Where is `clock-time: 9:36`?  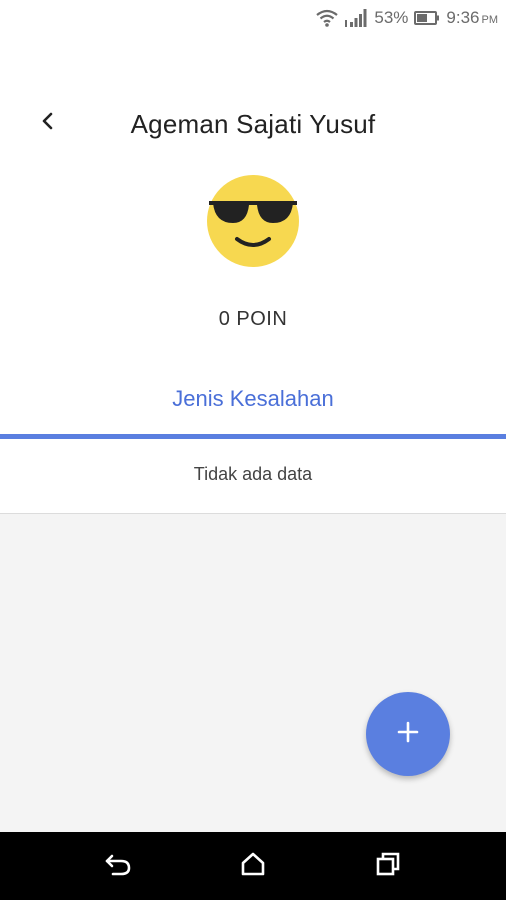 clock-time: 9:36 is located at coordinates (463, 17).